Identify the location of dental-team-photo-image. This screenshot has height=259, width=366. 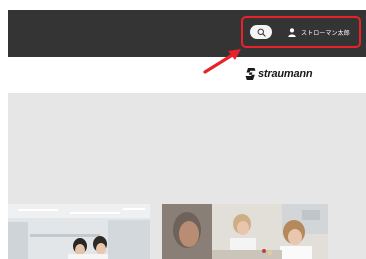
(245, 231).